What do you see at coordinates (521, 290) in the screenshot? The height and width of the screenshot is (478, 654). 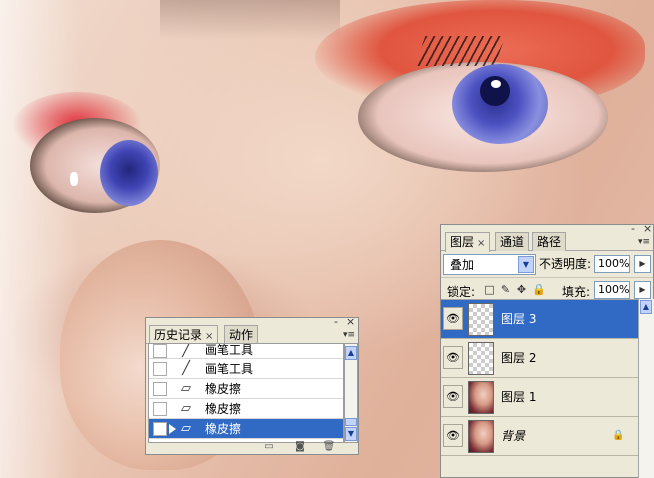 I see `lock-position-icon: ✥` at bounding box center [521, 290].